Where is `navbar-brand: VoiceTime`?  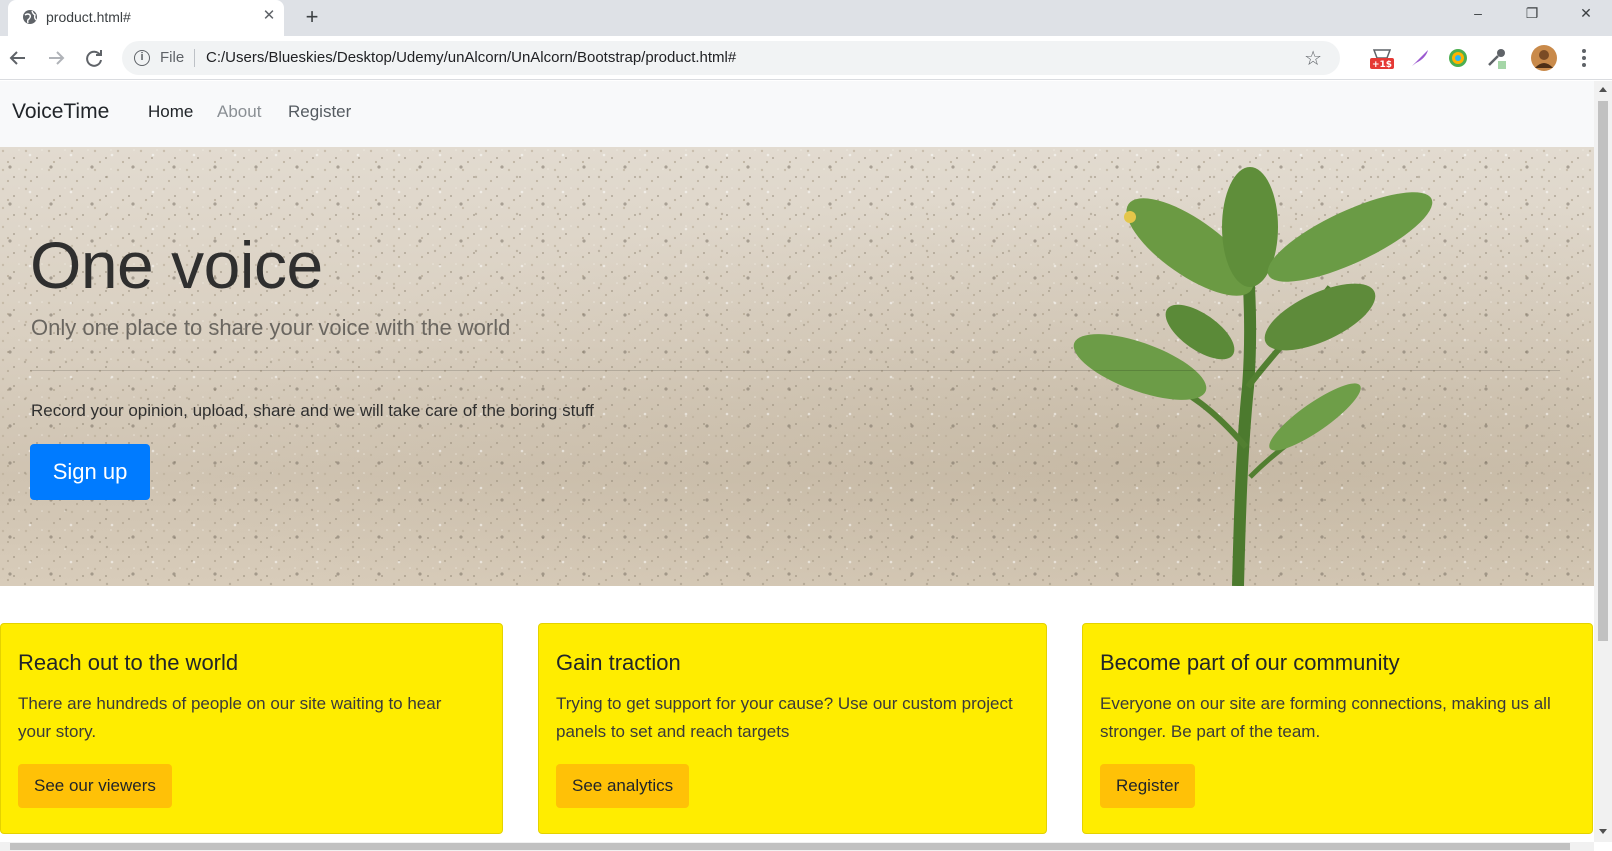
navbar-brand: VoiceTime is located at coordinates (60, 112).